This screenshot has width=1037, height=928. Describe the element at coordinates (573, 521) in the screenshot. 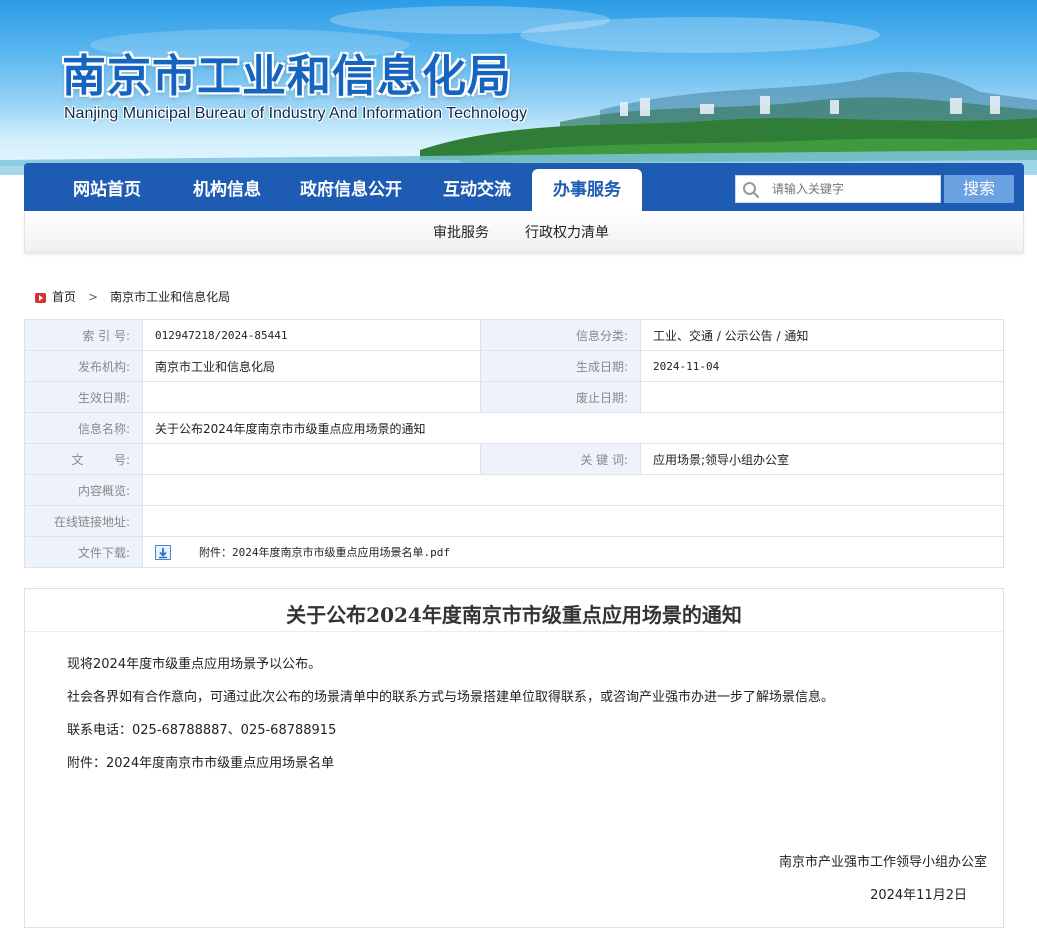

I see `link-value` at that location.